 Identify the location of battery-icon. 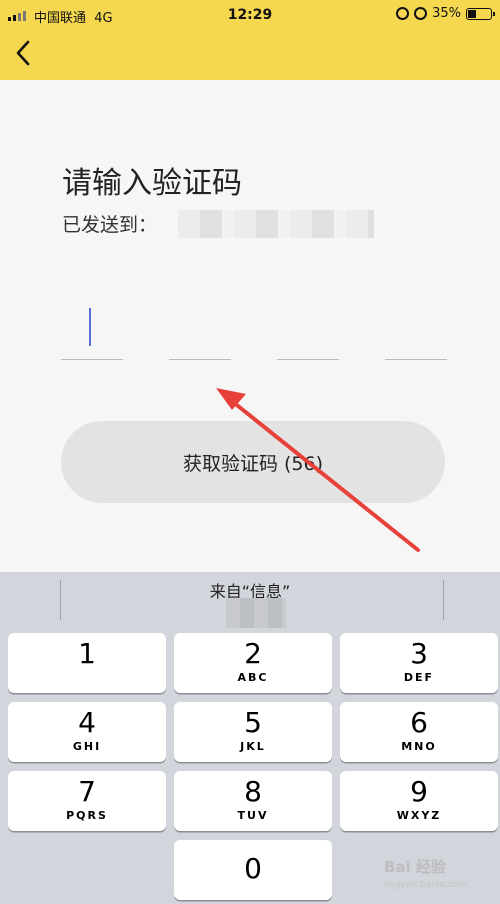
(480, 13).